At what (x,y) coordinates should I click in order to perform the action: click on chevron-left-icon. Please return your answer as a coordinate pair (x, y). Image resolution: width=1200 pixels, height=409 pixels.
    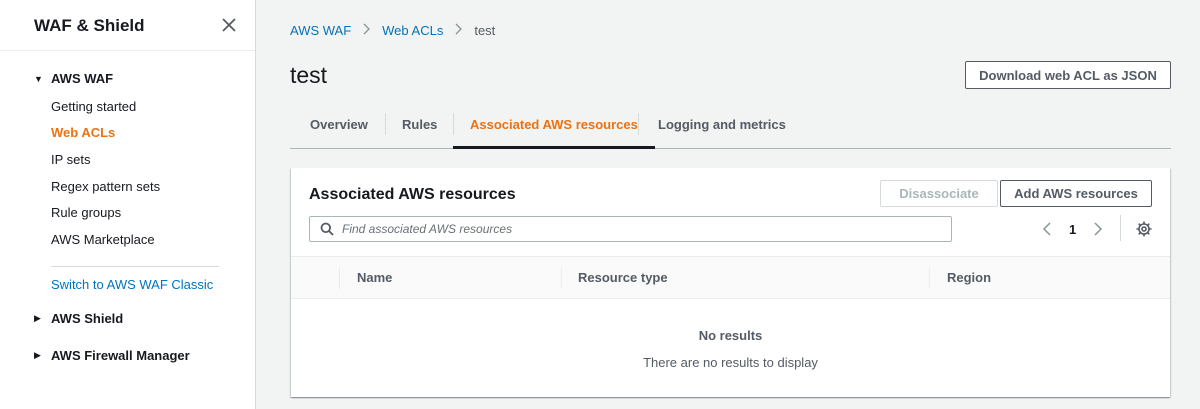
    Looking at the image, I should click on (1047, 229).